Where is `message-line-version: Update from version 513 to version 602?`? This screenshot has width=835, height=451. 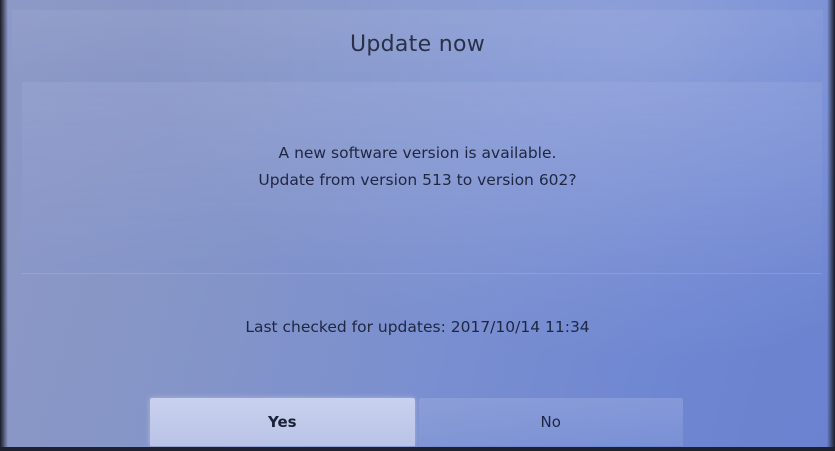 message-line-version: Update from version 513 to version 602? is located at coordinates (417, 180).